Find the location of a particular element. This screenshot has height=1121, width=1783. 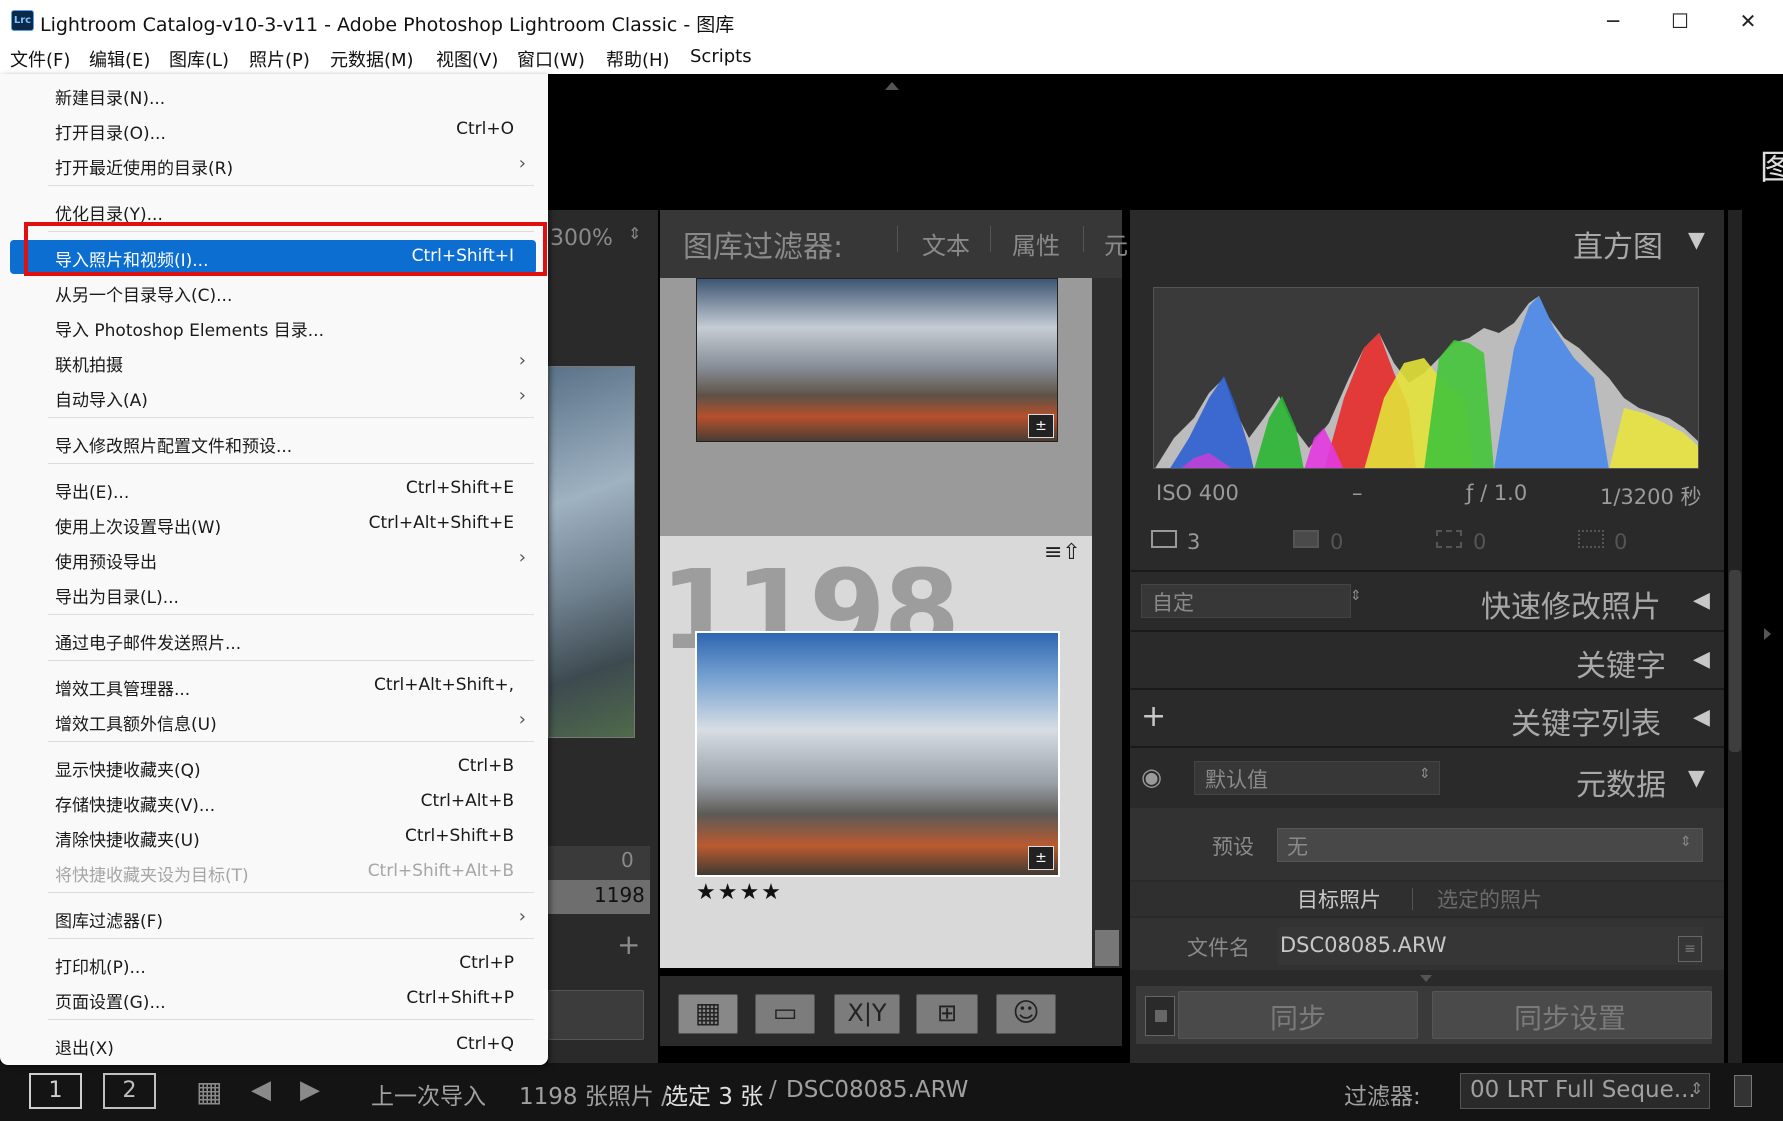

keyword-list-title: 关键字列表 is located at coordinates (1586, 721).